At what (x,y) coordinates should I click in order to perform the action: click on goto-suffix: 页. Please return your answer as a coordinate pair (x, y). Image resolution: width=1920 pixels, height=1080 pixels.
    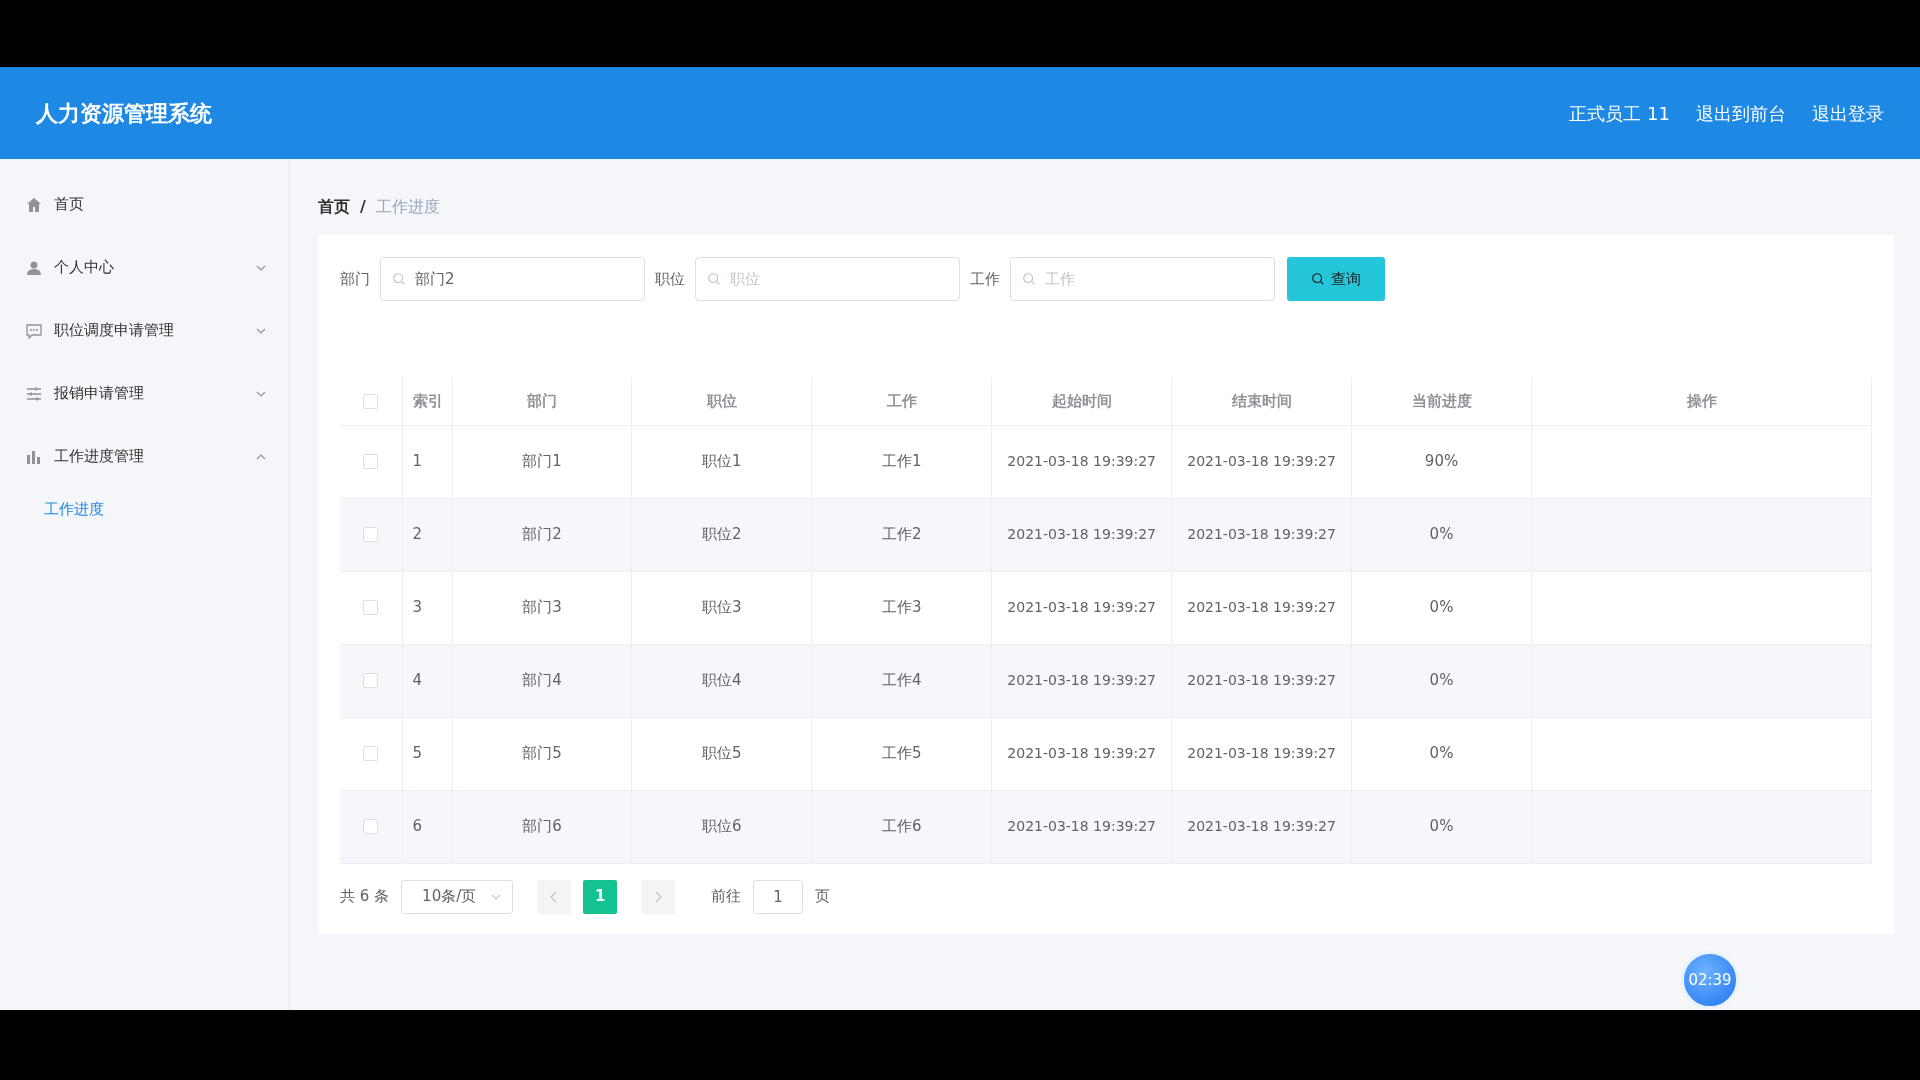
    Looking at the image, I should click on (823, 897).